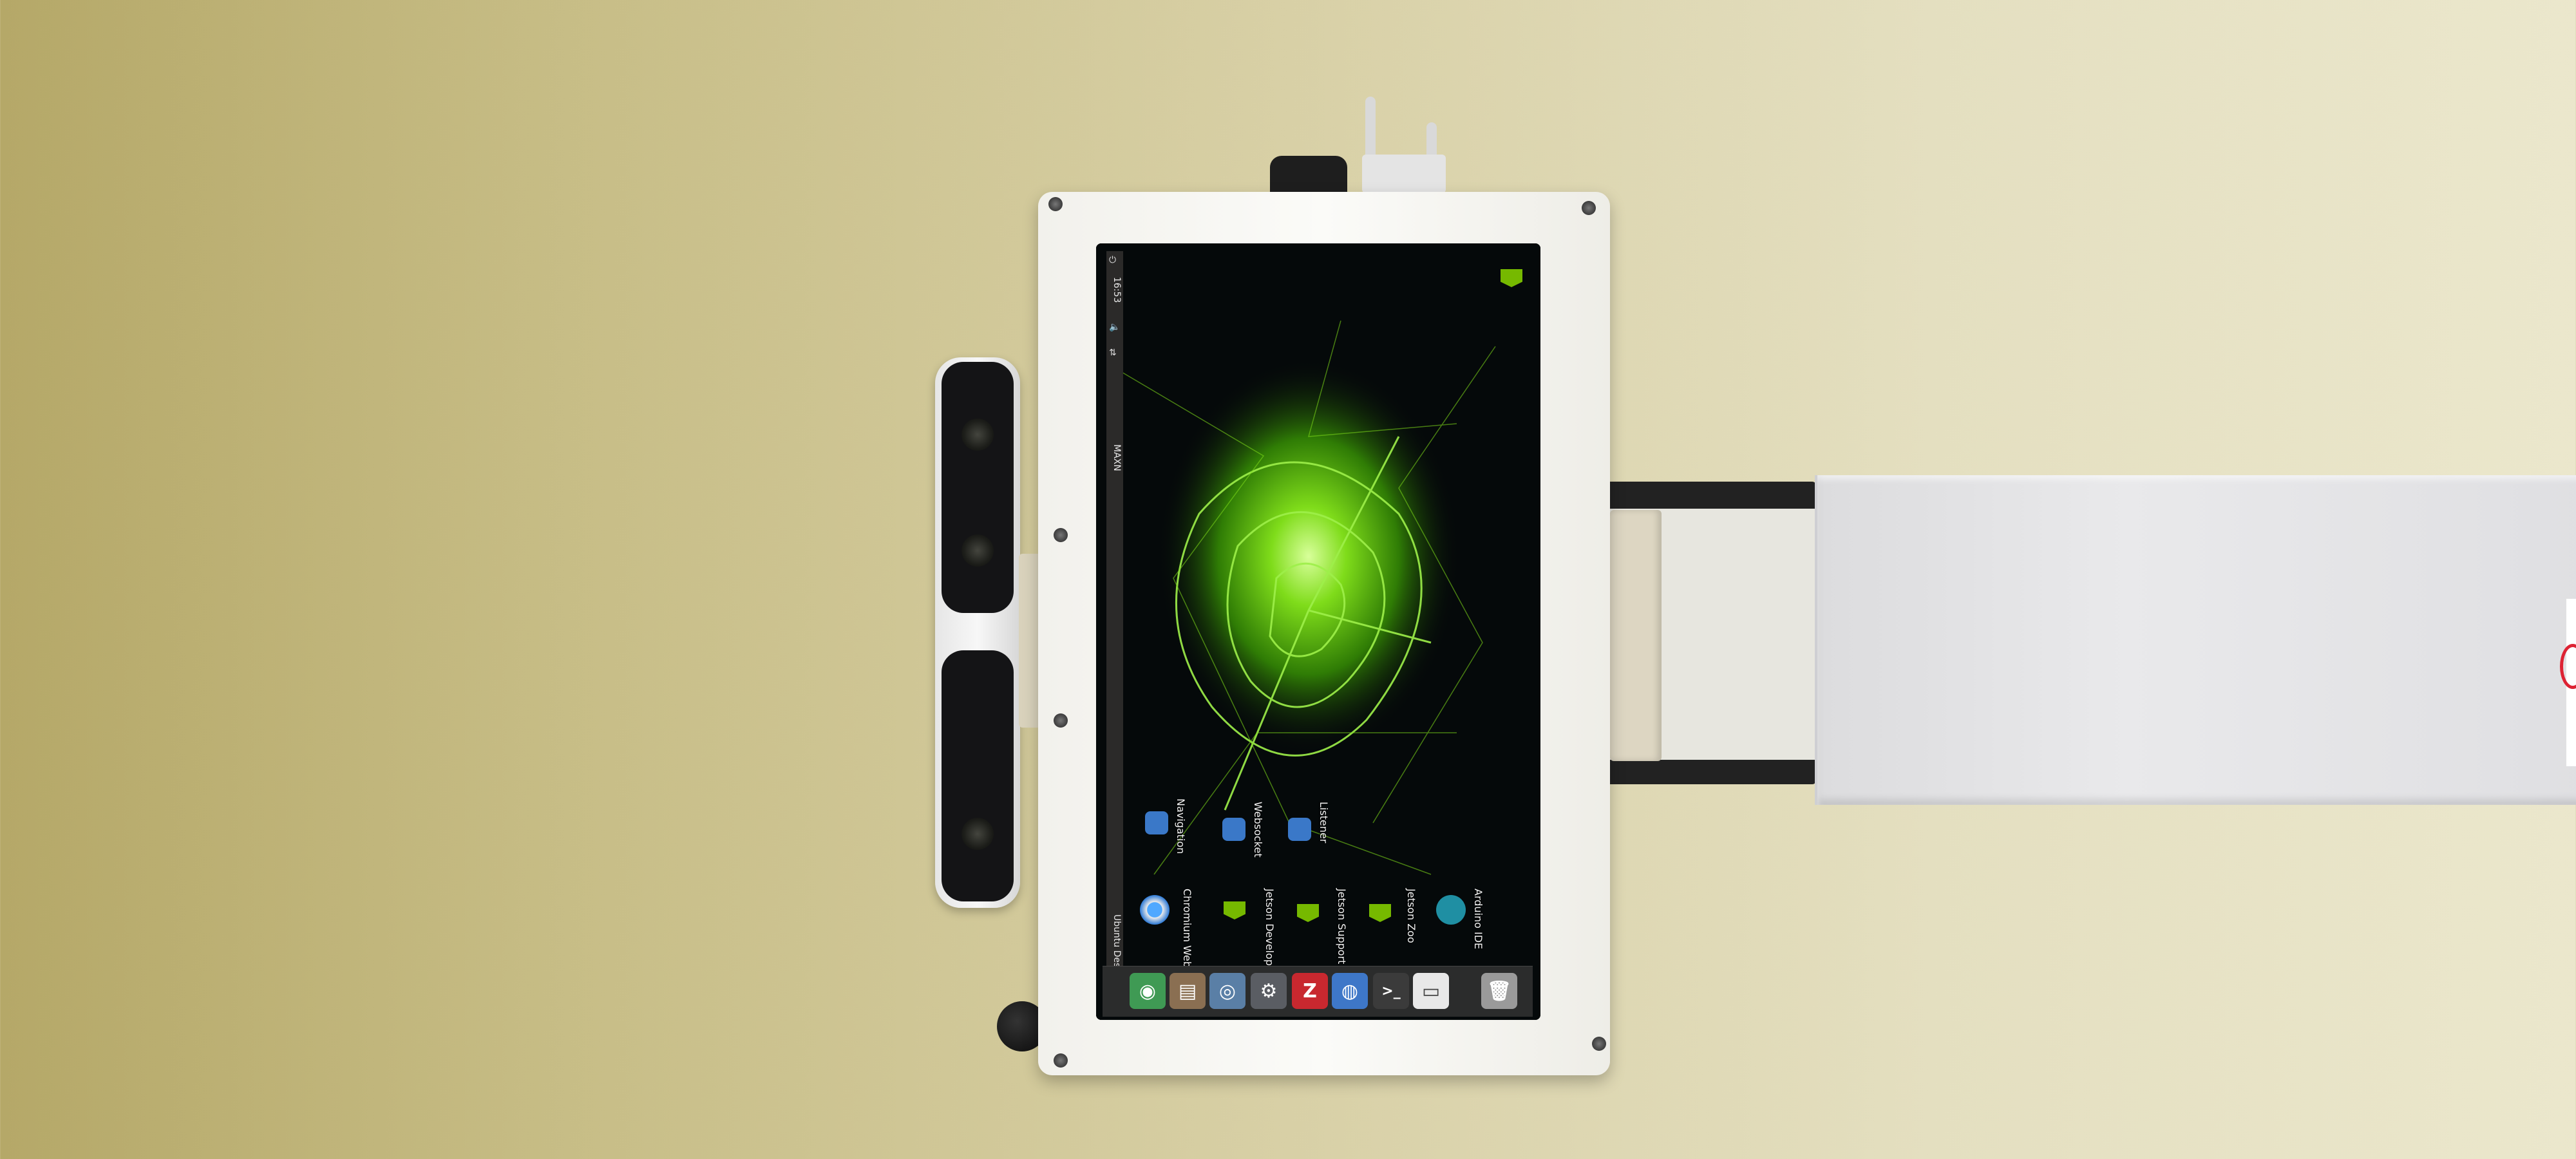  Describe the element at coordinates (1246, 910) in the screenshot. I see `desktop-icon-jetson-developer-zone` at that location.